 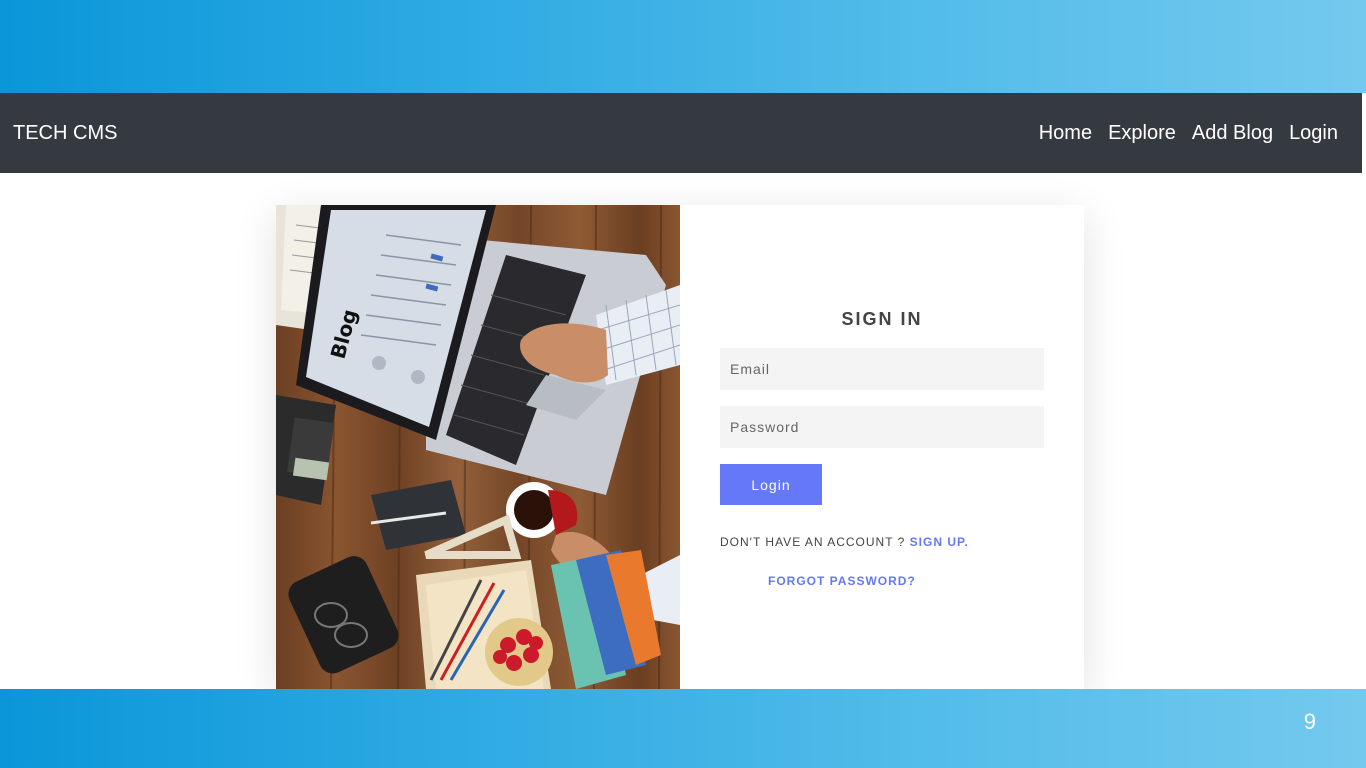 I want to click on forgot-password-link: FORGOT PASSWORD?, so click(x=842, y=581).